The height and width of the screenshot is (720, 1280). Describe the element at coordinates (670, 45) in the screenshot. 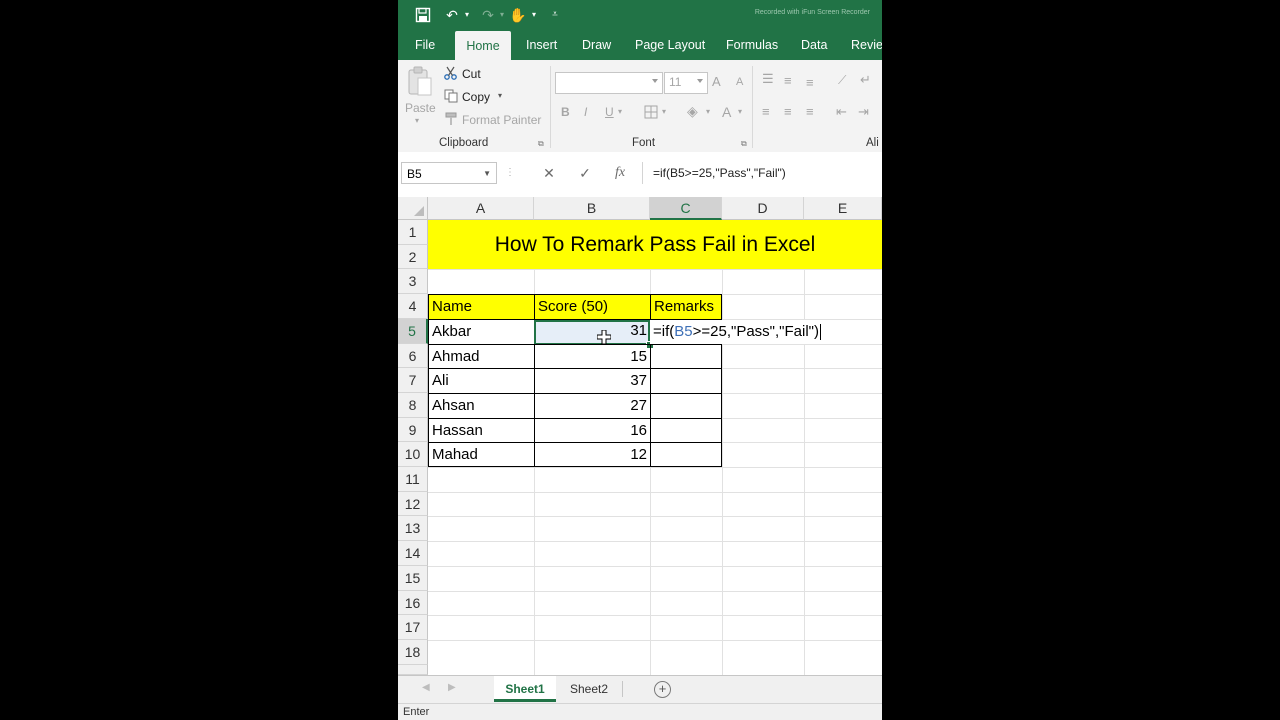

I see `tab-page-layout: Page Layout` at that location.